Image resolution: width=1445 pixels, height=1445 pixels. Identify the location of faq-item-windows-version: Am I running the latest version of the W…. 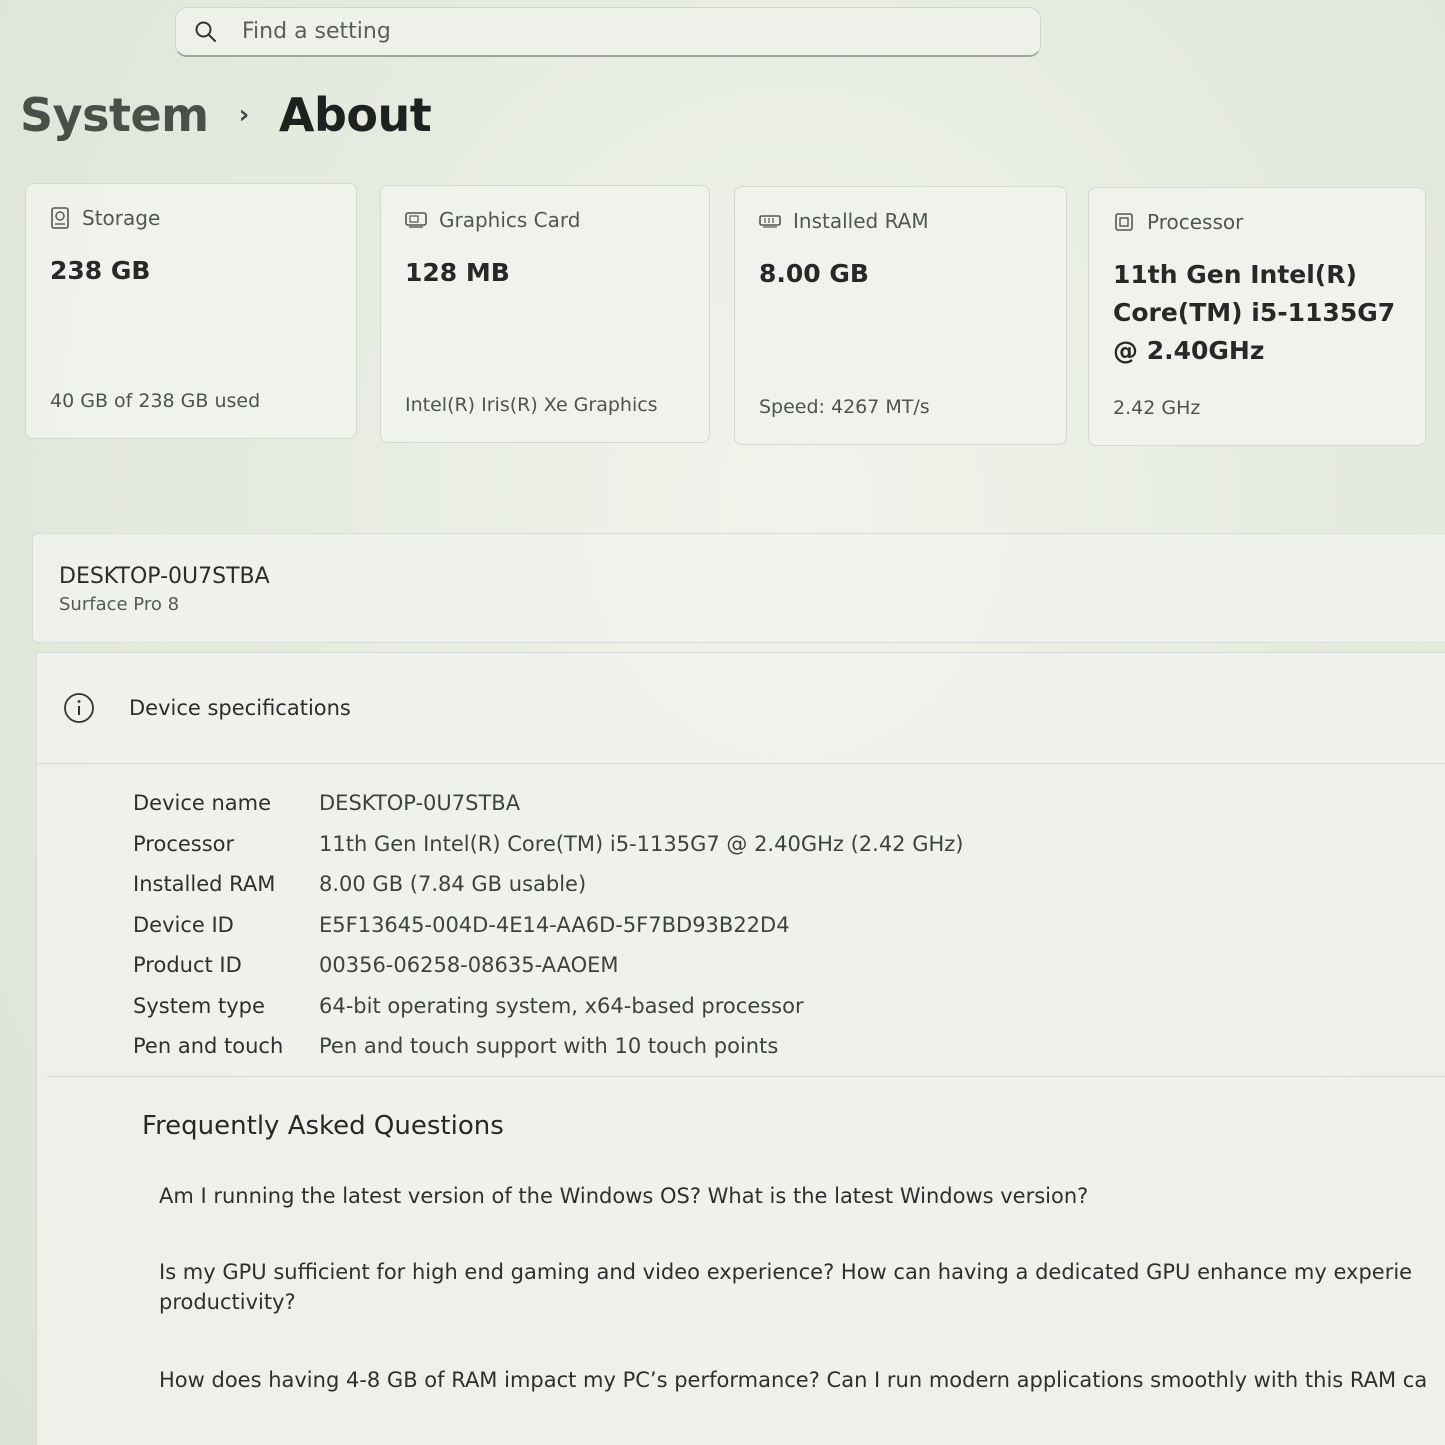
(623, 1196).